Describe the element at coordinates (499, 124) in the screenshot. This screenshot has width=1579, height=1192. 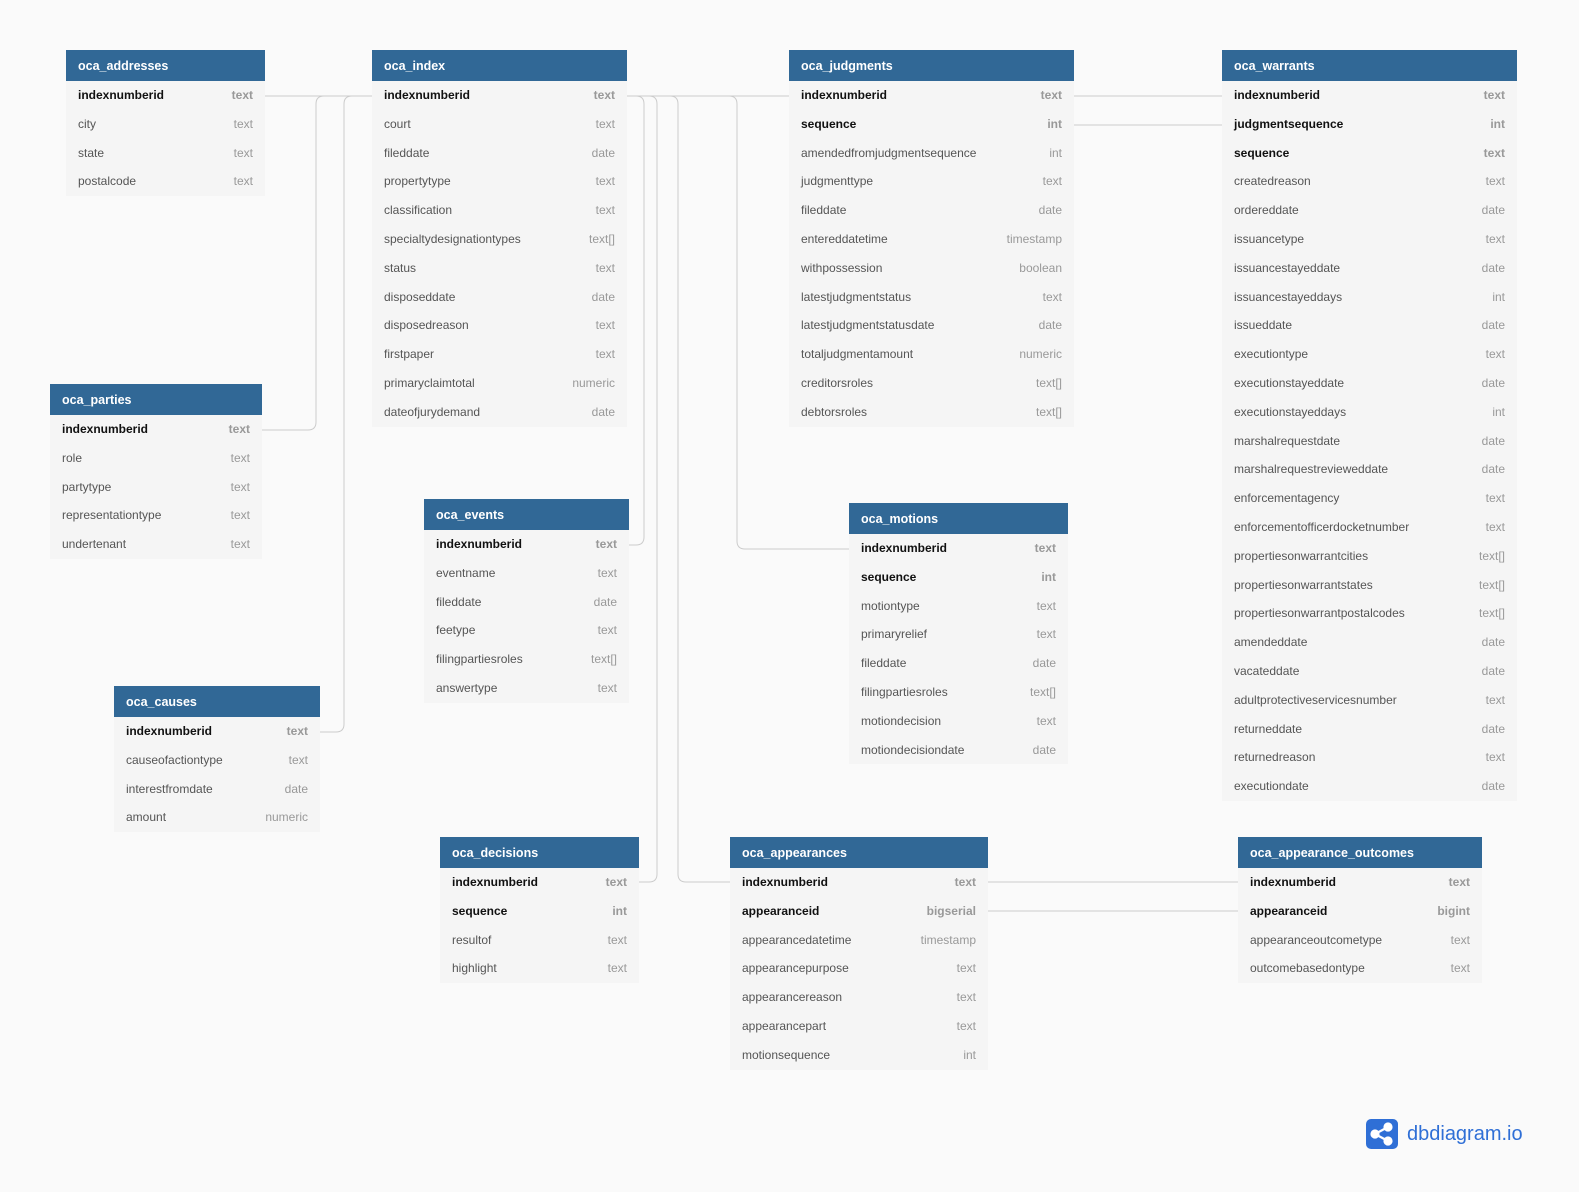
I see `table-row: court text` at that location.